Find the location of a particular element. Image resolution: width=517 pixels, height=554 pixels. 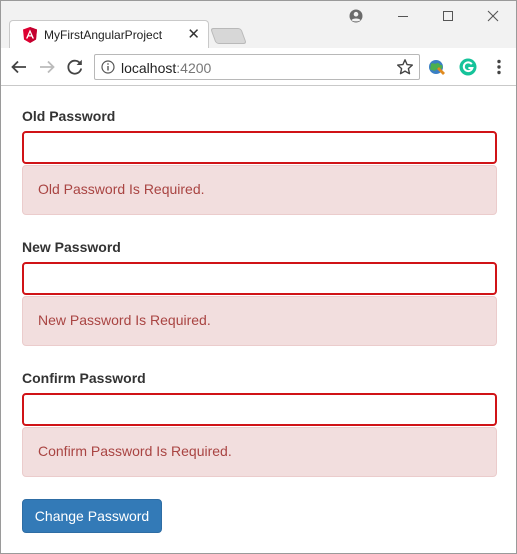

grammarly-icon is located at coordinates (468, 67).